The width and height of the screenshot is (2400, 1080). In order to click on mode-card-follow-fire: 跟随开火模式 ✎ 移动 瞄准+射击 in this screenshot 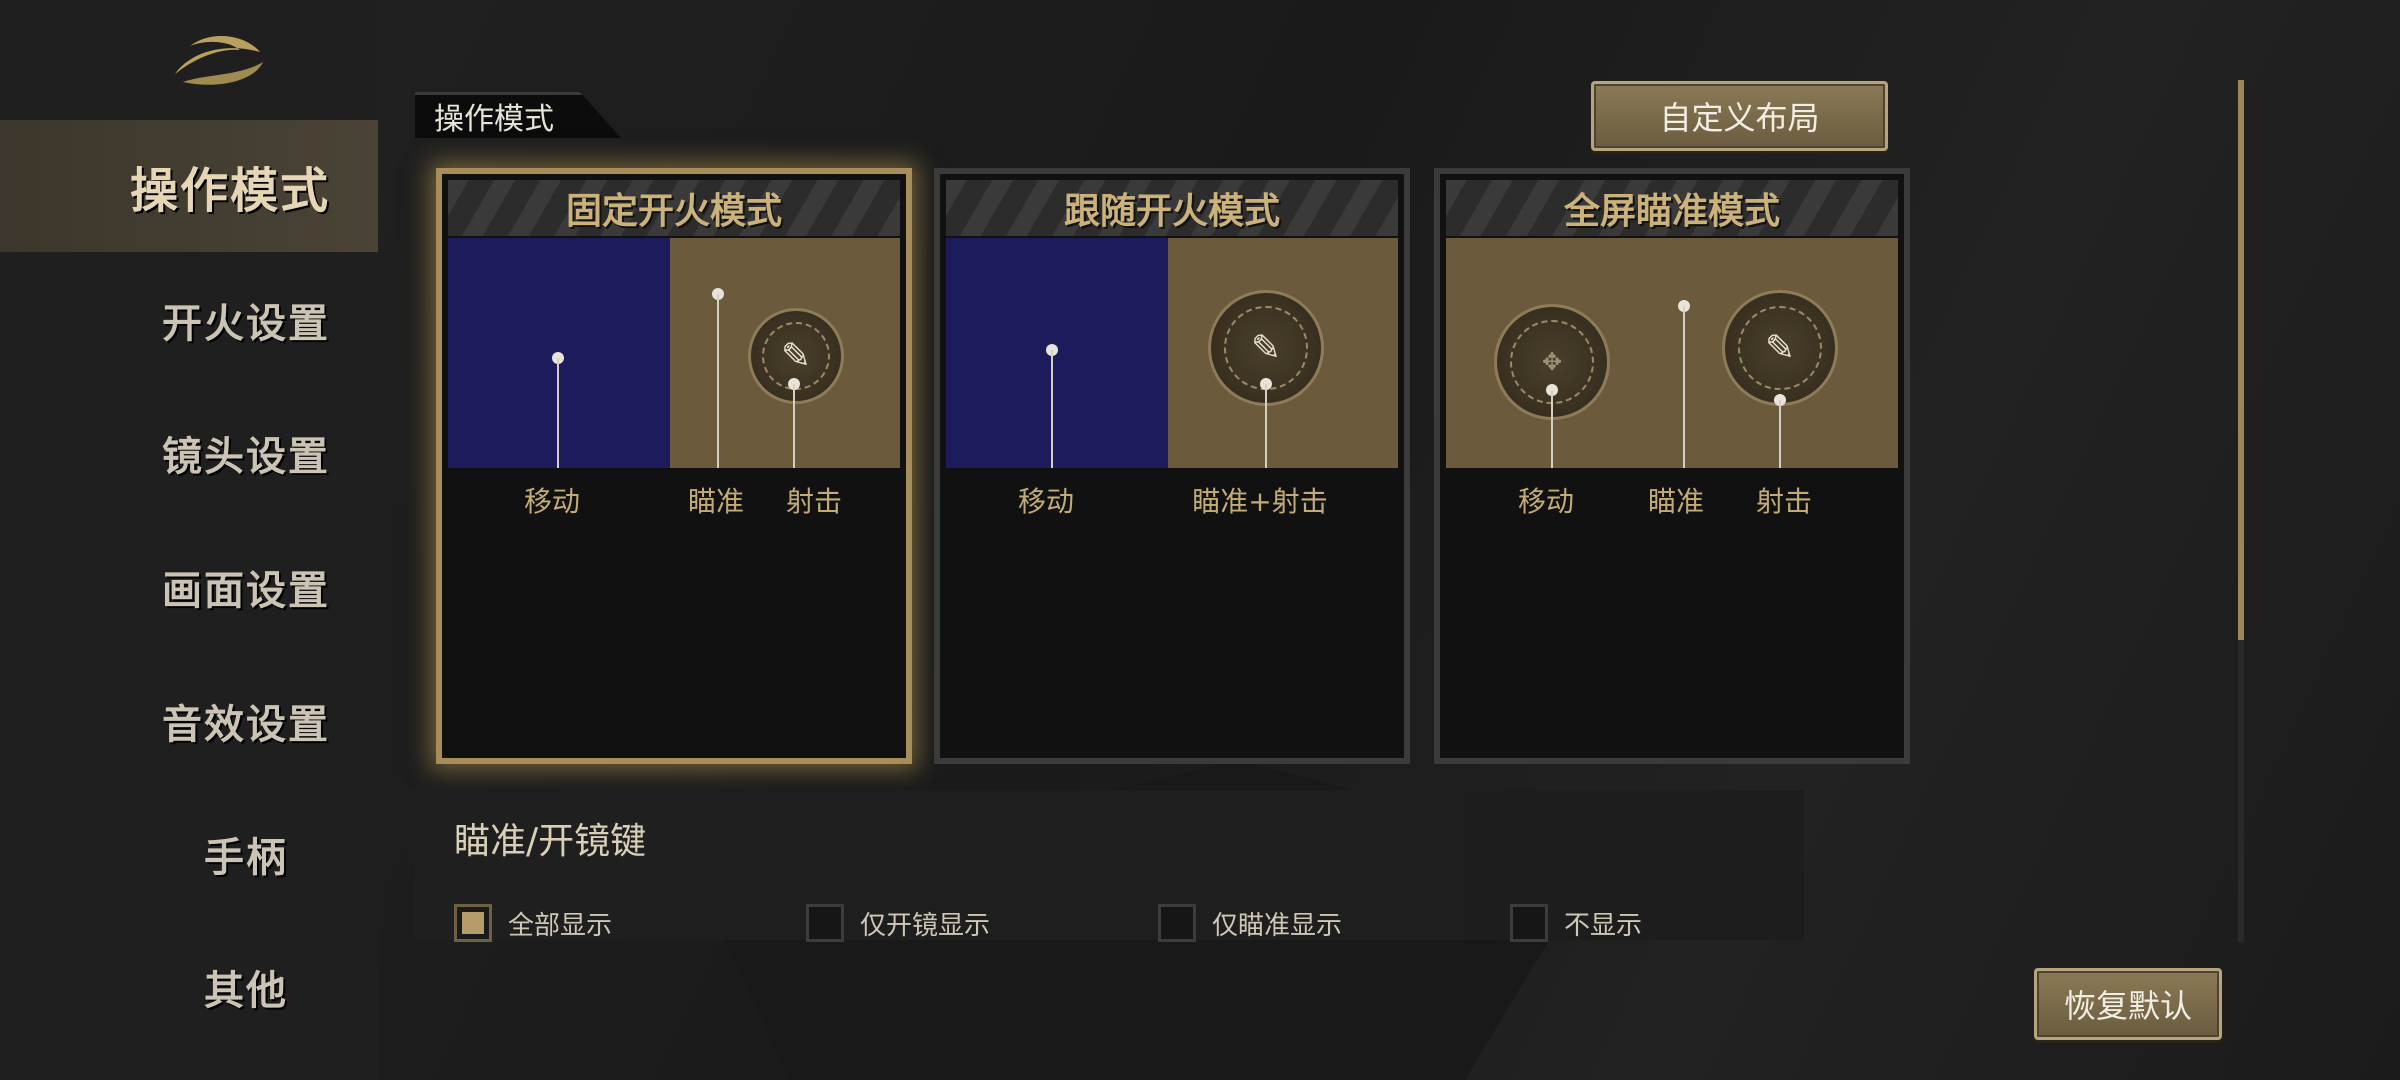, I will do `click(1172, 466)`.